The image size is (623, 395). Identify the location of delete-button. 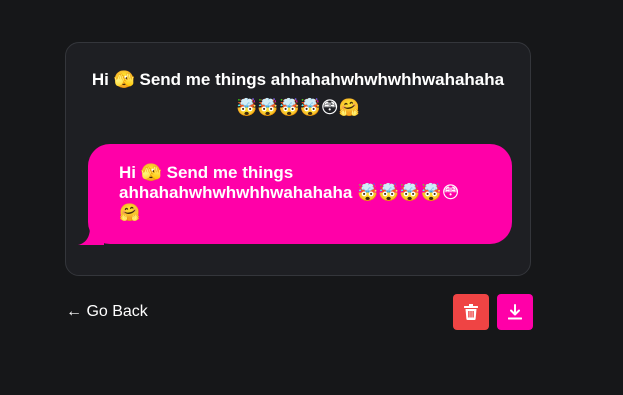
(471, 312).